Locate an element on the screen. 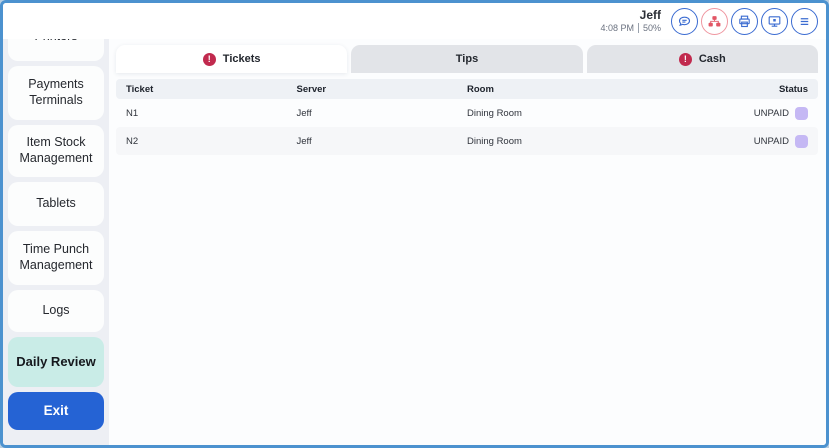 This screenshot has height=448, width=829. sidebar-item-label: Logs is located at coordinates (56, 310).